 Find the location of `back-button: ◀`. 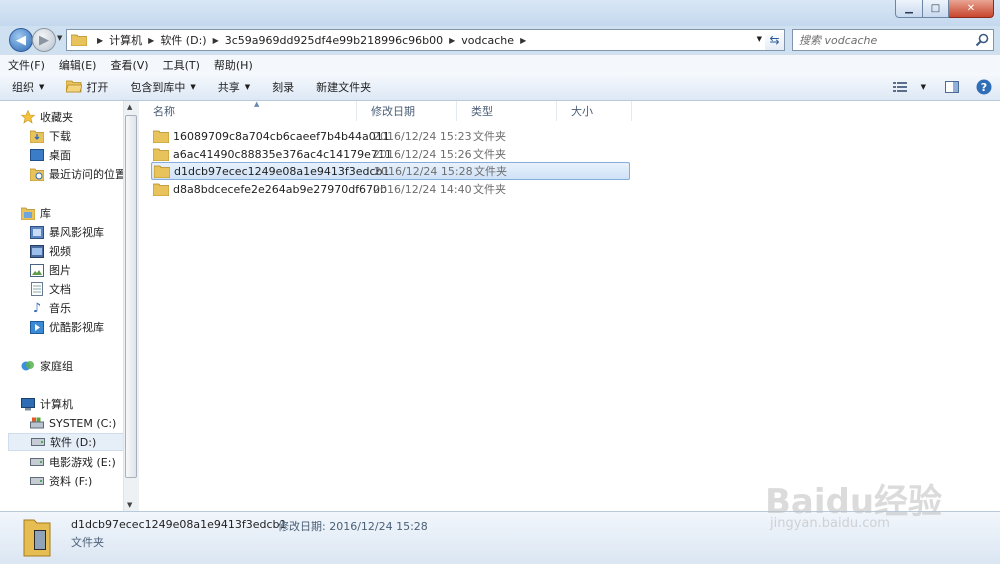

back-button: ◀ is located at coordinates (21, 40).